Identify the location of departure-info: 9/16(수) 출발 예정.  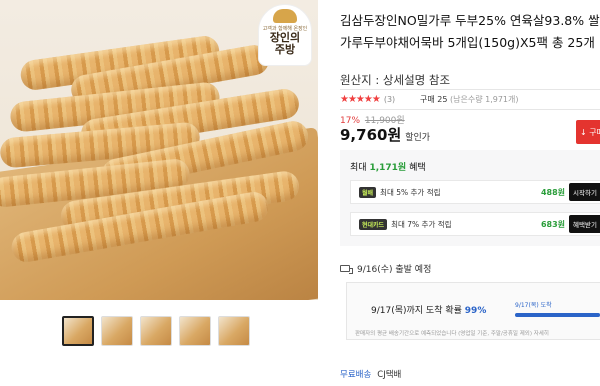
(385, 268).